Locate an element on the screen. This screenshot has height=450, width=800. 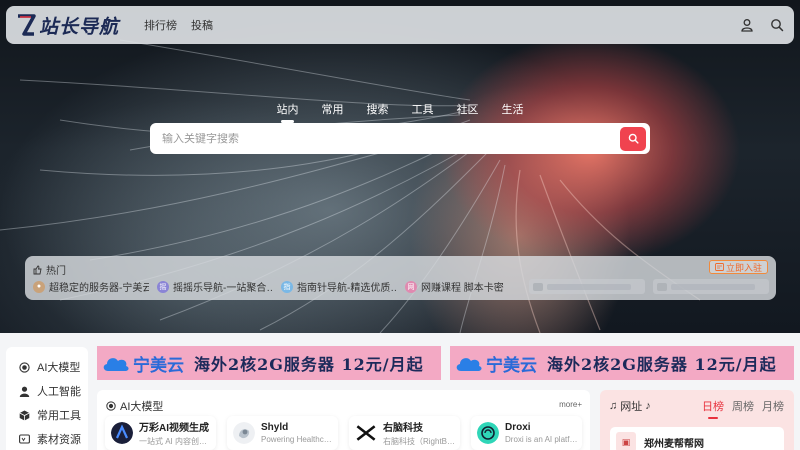
tab-monthly: 月榜 is located at coordinates (773, 406).